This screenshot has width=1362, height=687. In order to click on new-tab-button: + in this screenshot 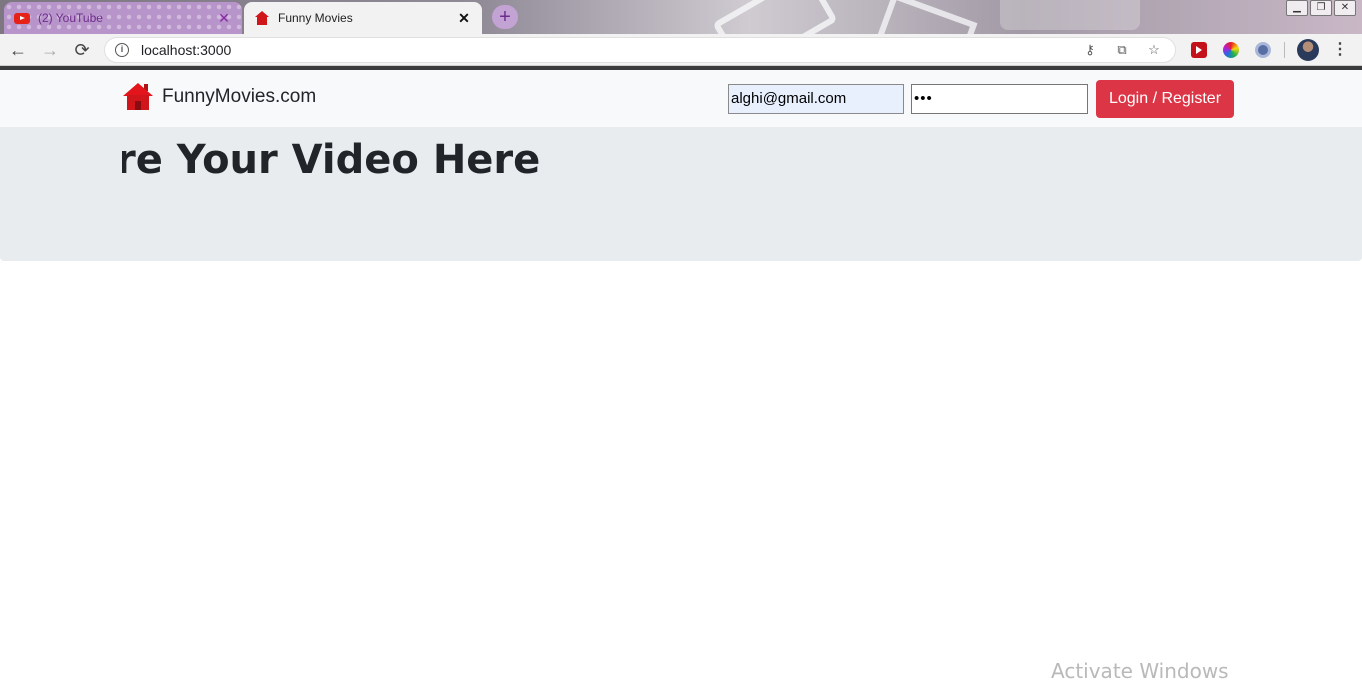, I will do `click(505, 17)`.